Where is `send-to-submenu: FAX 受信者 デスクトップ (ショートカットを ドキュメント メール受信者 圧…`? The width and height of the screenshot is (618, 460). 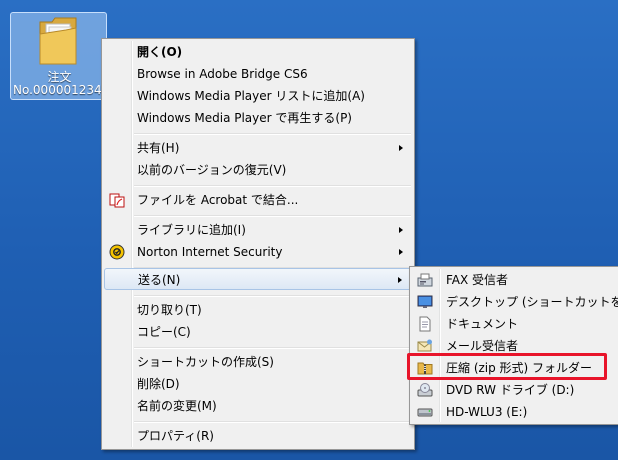
send-to-submenu: FAX 受信者 デスクトップ (ショートカットを ドキュメント メール受信者 圧… is located at coordinates (513, 345).